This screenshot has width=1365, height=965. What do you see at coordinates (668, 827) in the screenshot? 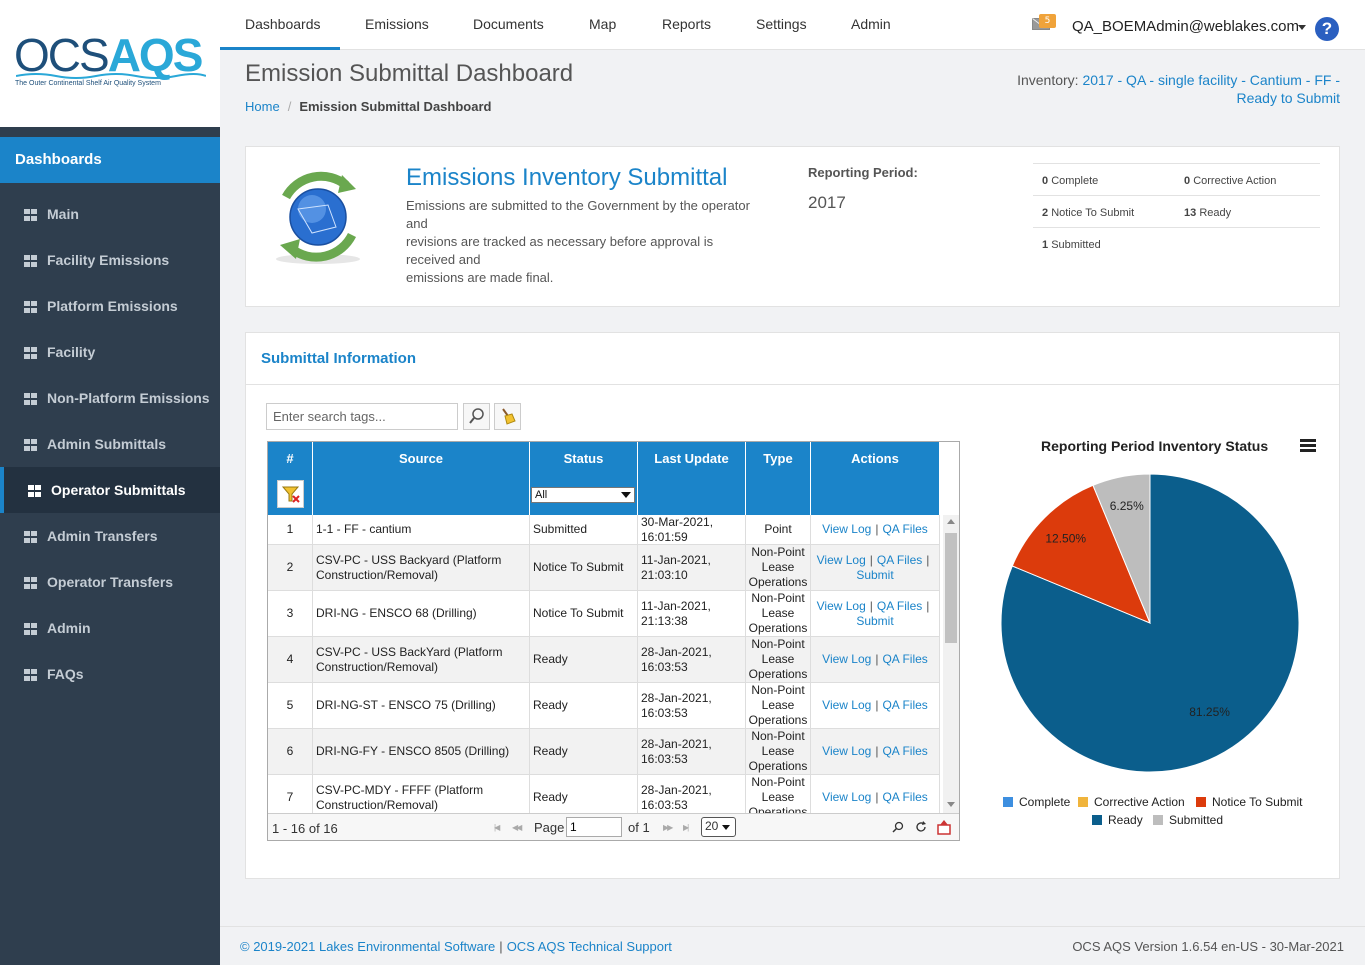
I see `next-page-icon: ▶▶` at bounding box center [668, 827].